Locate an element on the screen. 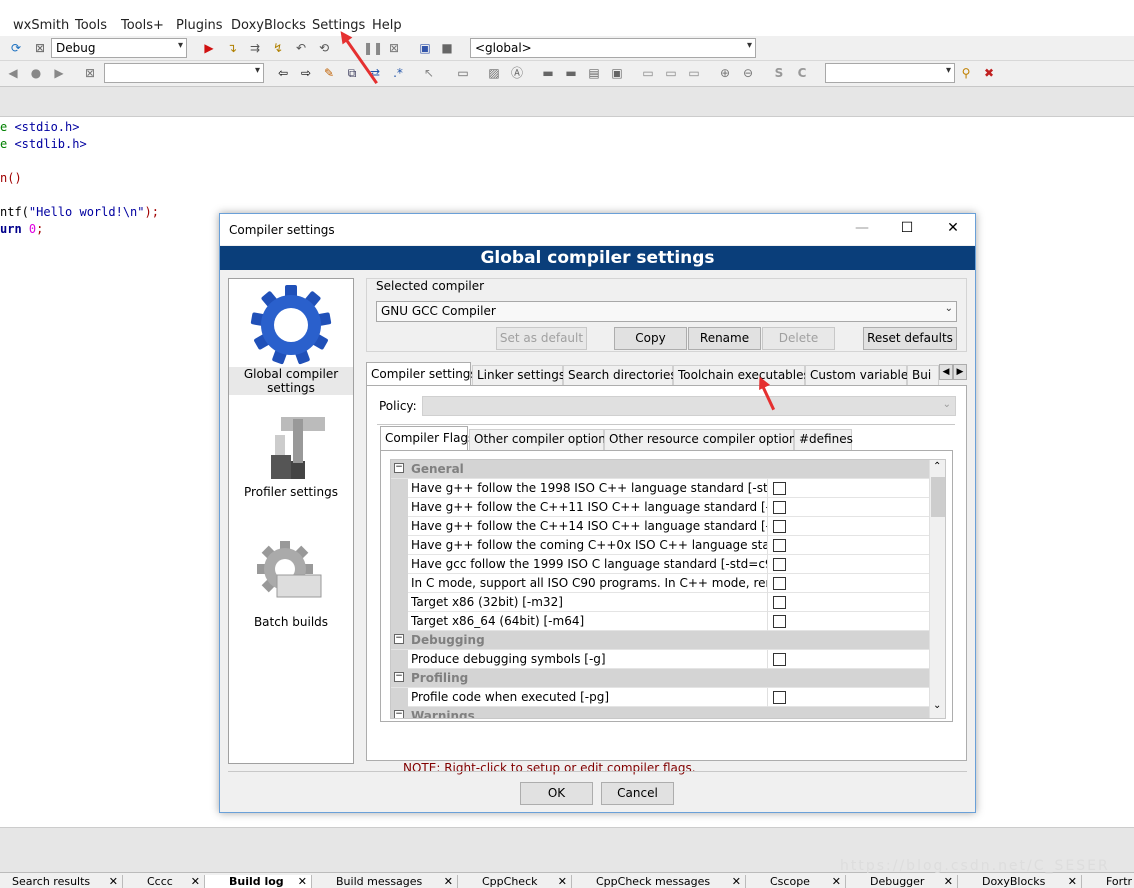 The width and height of the screenshot is (1134, 888). maximize-icon: ☐ is located at coordinates (907, 228).